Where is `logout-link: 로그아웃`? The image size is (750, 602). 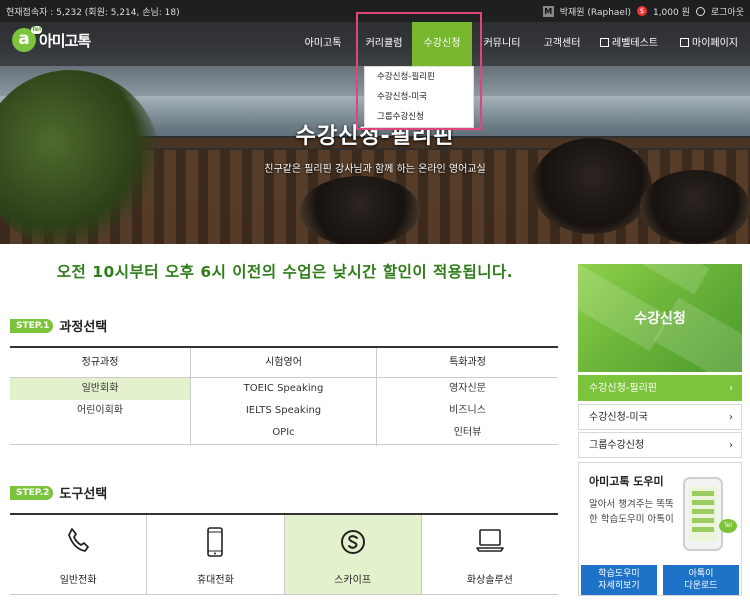 logout-link: 로그아웃 is located at coordinates (727, 11).